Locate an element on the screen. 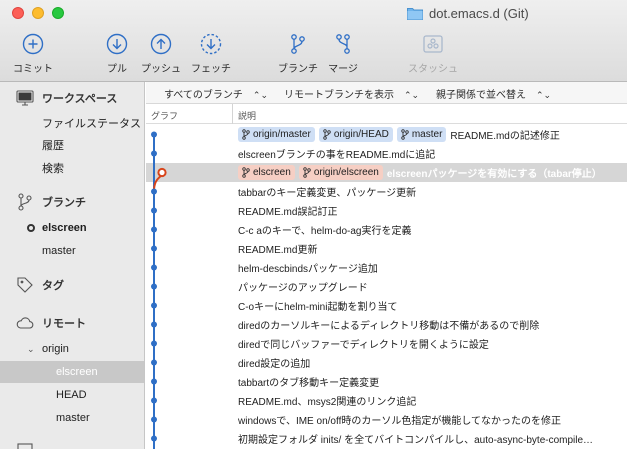 The width and height of the screenshot is (627, 449). commit-message: diredのカーソルキーによるディレクトリ移動は不備があるので削除 is located at coordinates (389, 326).